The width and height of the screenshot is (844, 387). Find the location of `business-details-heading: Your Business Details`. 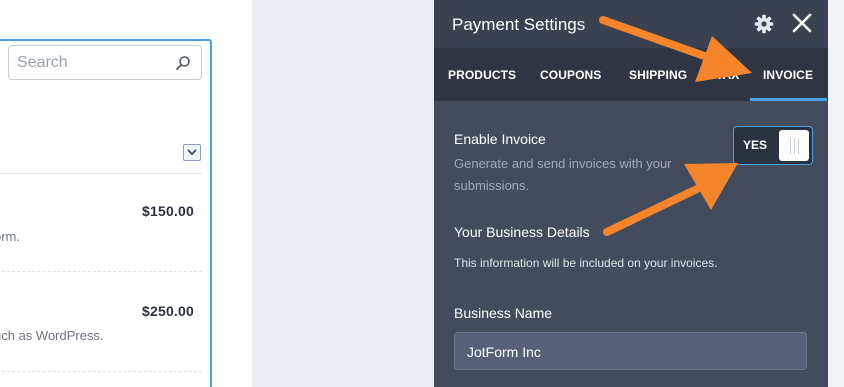

business-details-heading: Your Business Details is located at coordinates (522, 232).